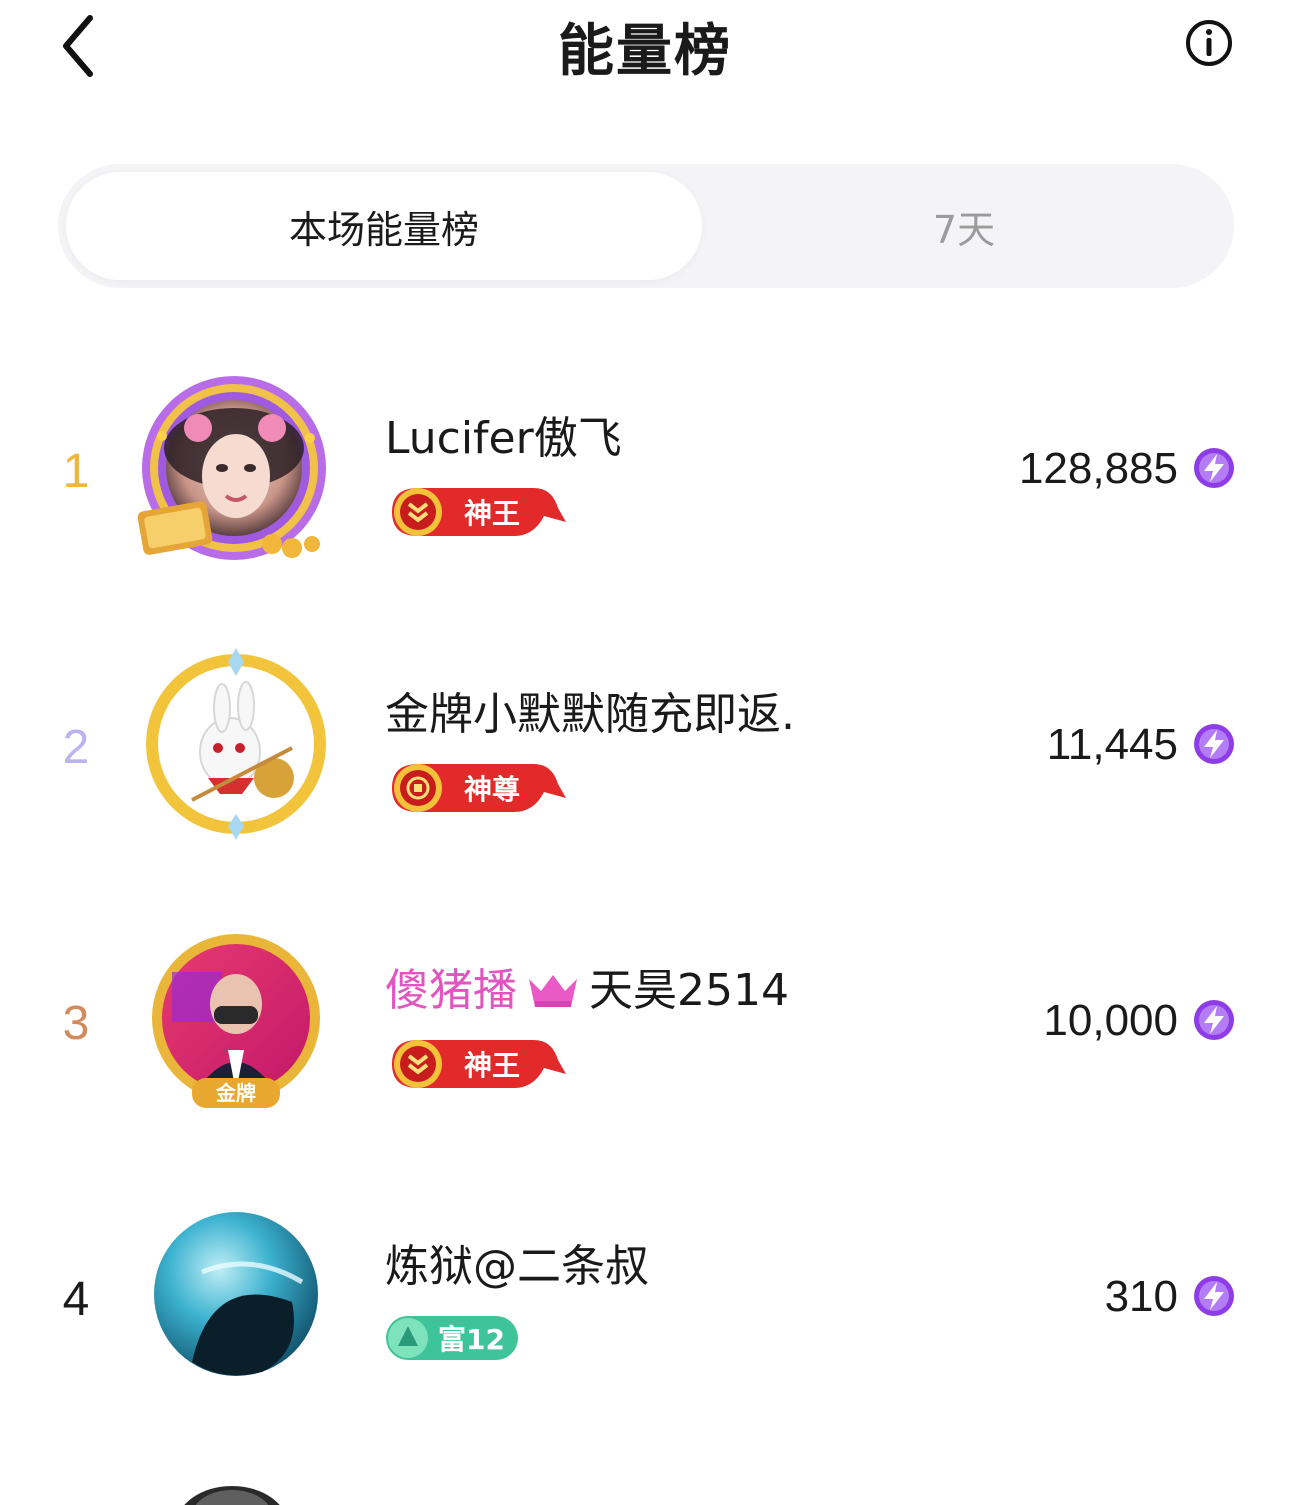 The image size is (1290, 1505). What do you see at coordinates (236, 1294) in the screenshot?
I see `avatar-ocean-wave` at bounding box center [236, 1294].